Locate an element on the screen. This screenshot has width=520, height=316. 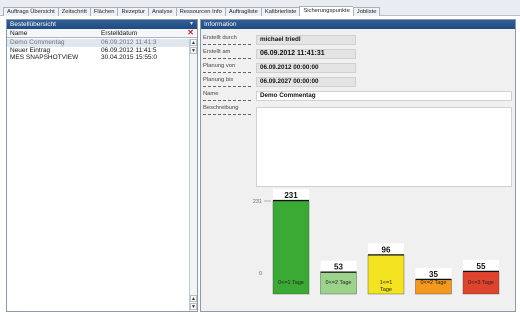
data-label: 53 is located at coordinates (338, 267).